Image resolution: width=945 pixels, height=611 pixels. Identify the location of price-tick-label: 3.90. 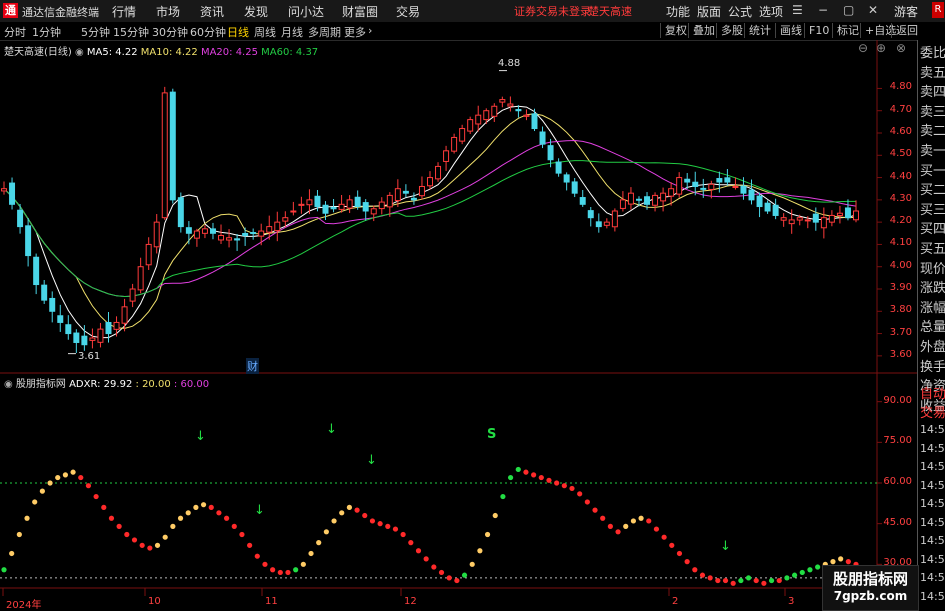
(900, 287).